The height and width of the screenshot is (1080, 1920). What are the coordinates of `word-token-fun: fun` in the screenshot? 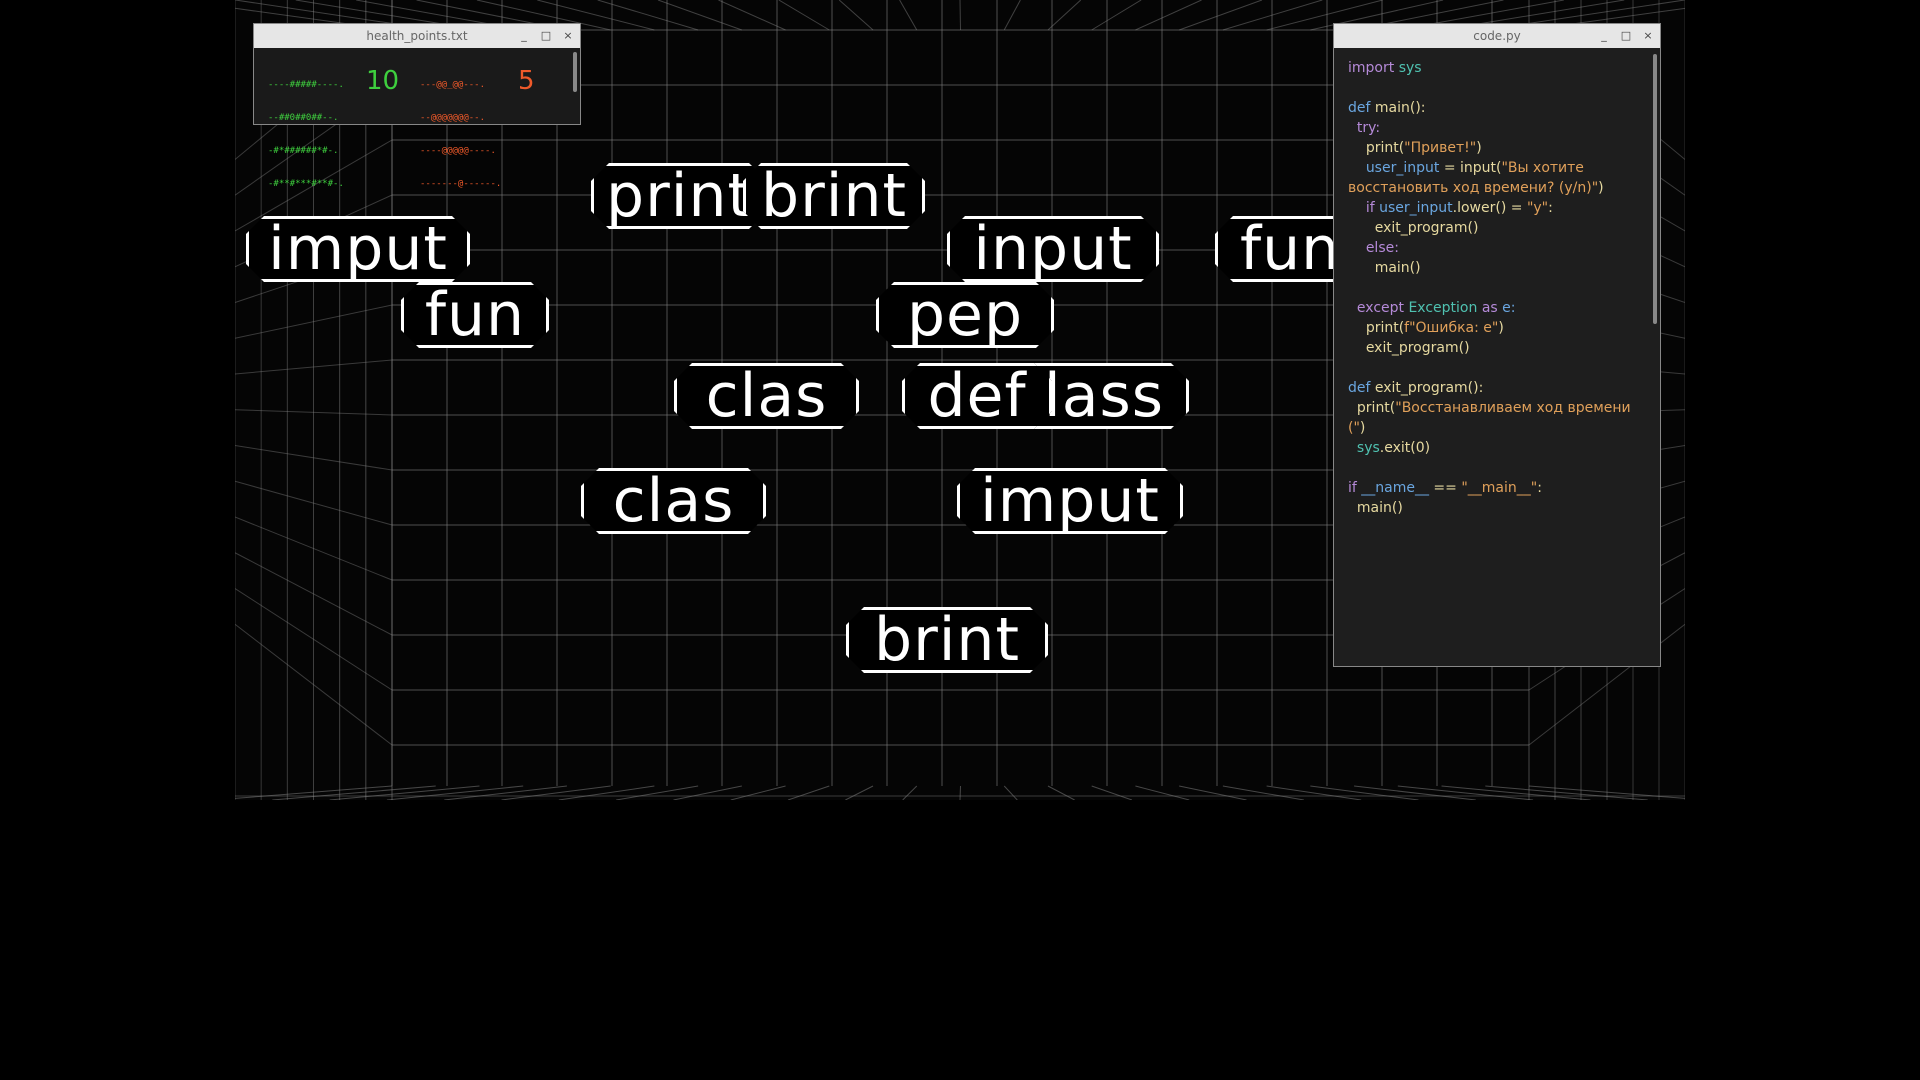 It's located at (475, 315).